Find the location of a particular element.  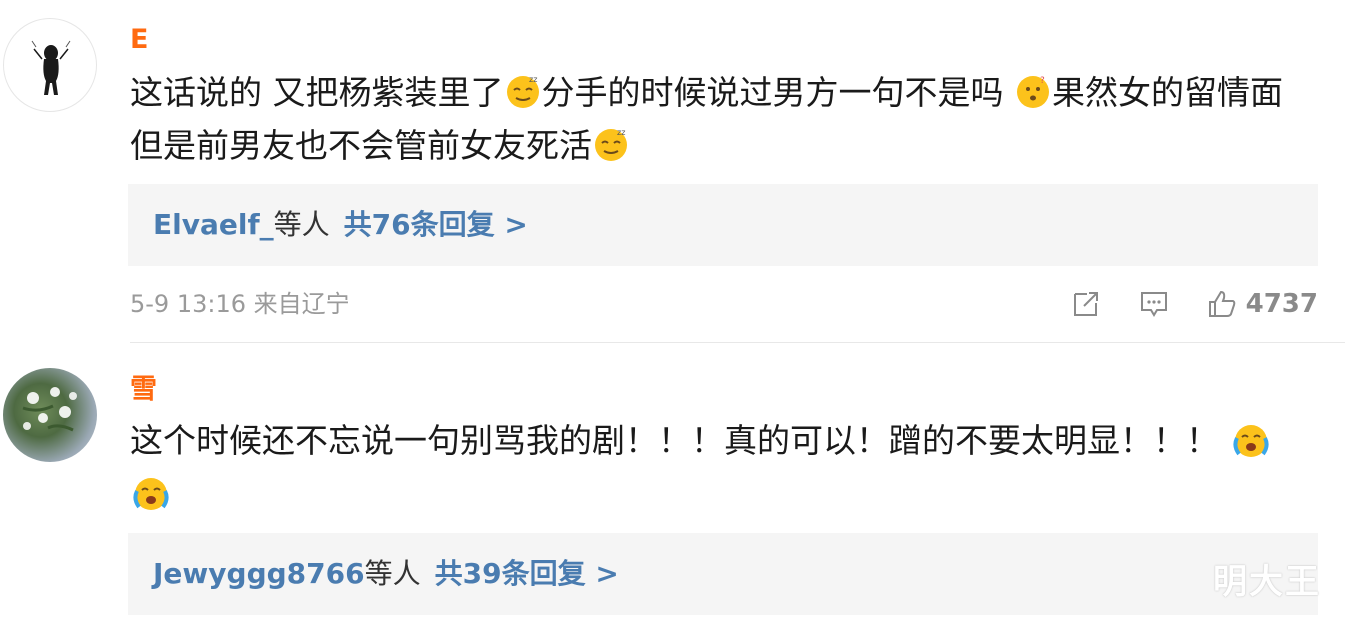

divider is located at coordinates (737, 342).